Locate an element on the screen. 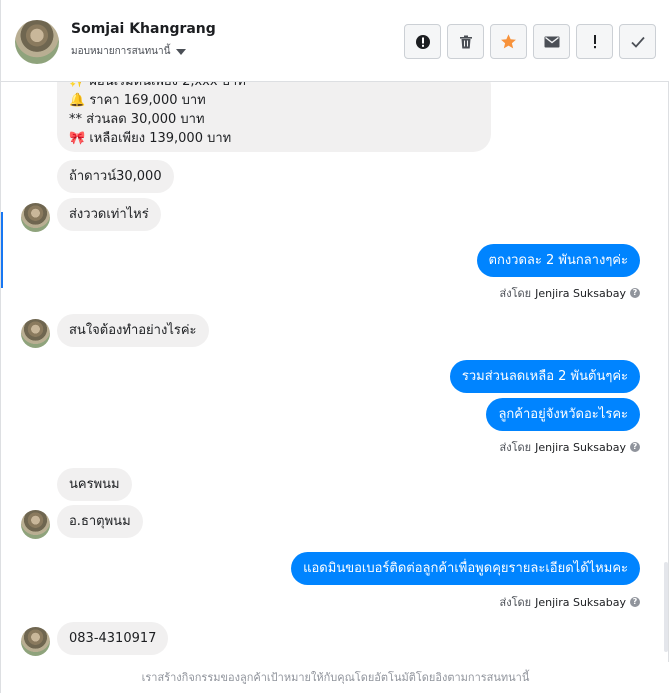 The width and height of the screenshot is (669, 693). delete-button is located at coordinates (465, 41).